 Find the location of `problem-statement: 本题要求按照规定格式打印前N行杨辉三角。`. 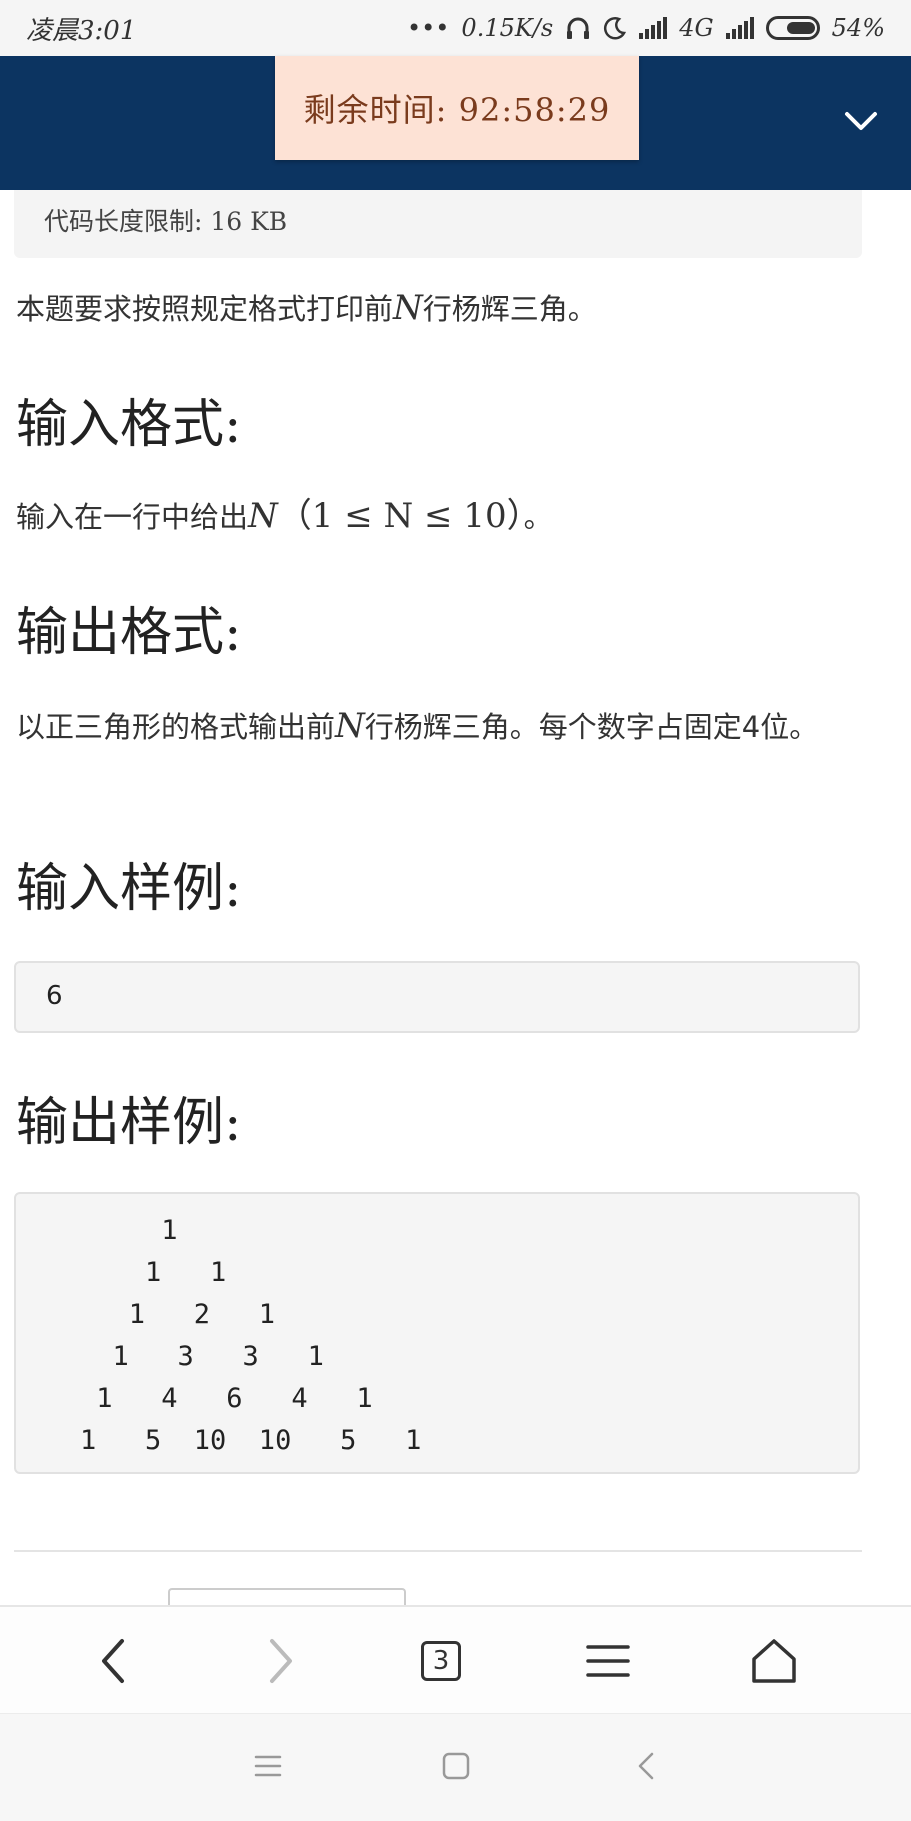

problem-statement: 本题要求按照规定格式打印前N行杨辉三角。 is located at coordinates (306, 308).